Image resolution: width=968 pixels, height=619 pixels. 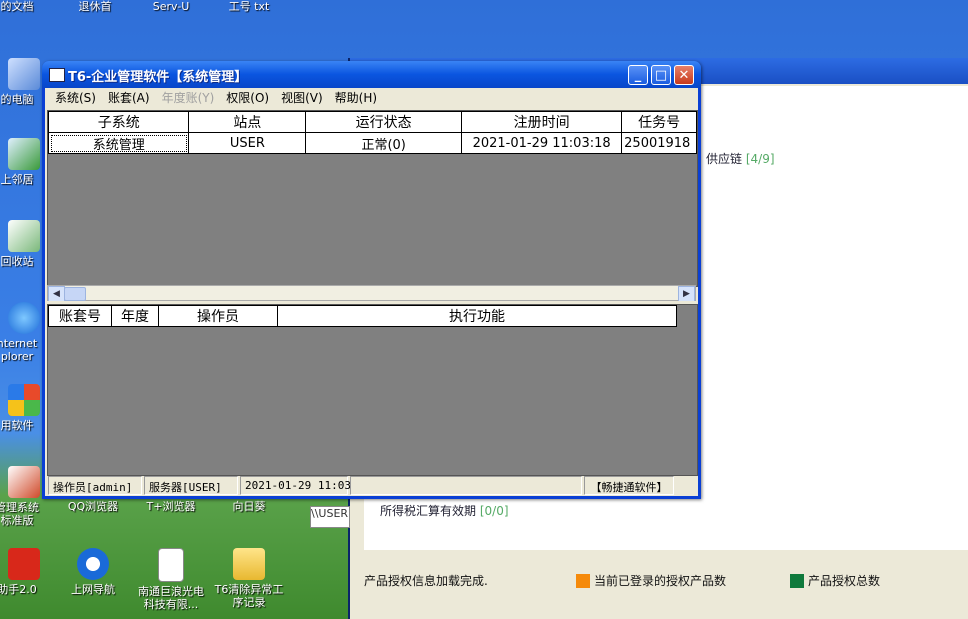 I want to click on icon-label: 工号 txt, so click(x=249, y=6).